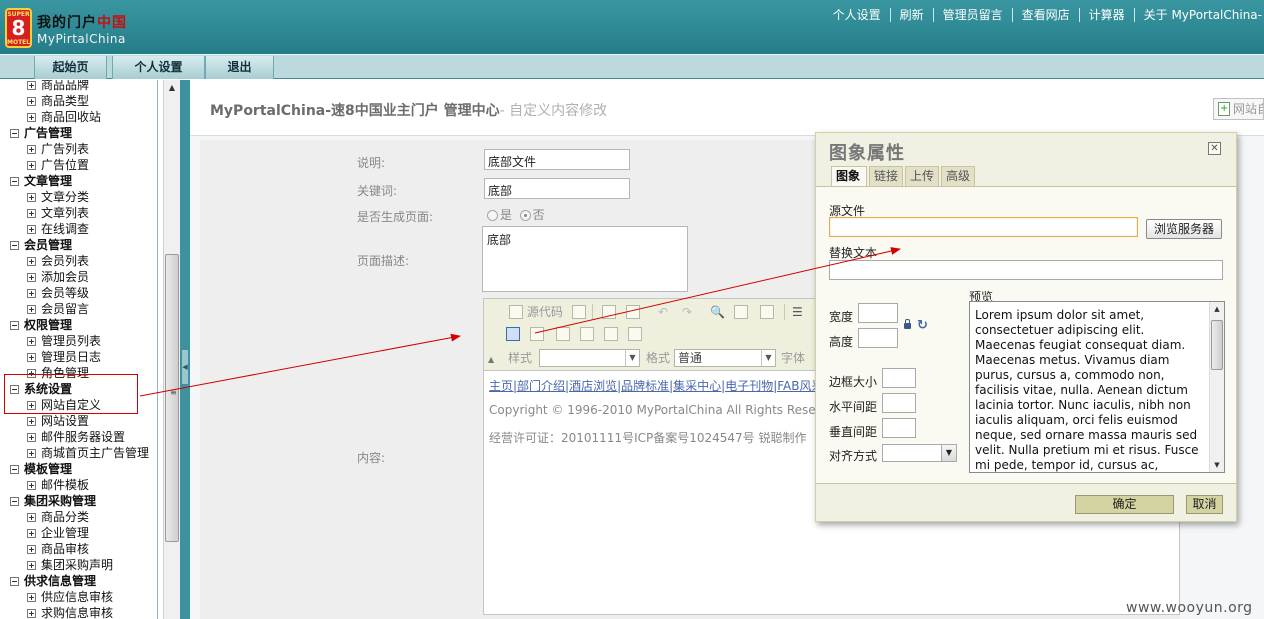 This screenshot has width=1264, height=619. Describe the element at coordinates (563, 334) in the screenshot. I see `table-button` at that location.